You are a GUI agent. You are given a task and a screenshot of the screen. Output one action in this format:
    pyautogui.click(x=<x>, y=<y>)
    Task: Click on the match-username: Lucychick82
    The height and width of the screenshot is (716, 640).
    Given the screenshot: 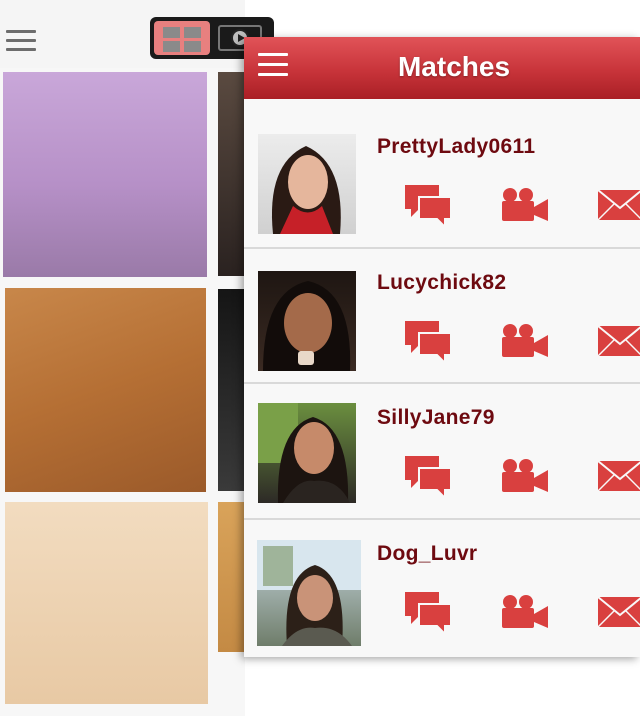 What is the action you would take?
    pyautogui.click(x=441, y=283)
    